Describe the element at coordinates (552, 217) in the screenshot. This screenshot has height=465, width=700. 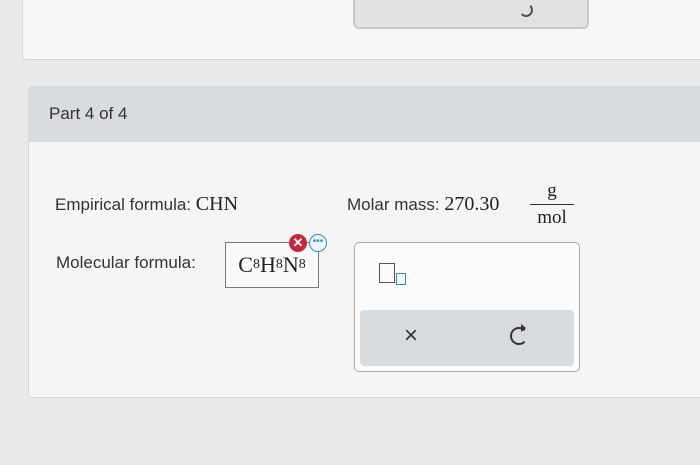
I see `unit-denominator: mol` at that location.